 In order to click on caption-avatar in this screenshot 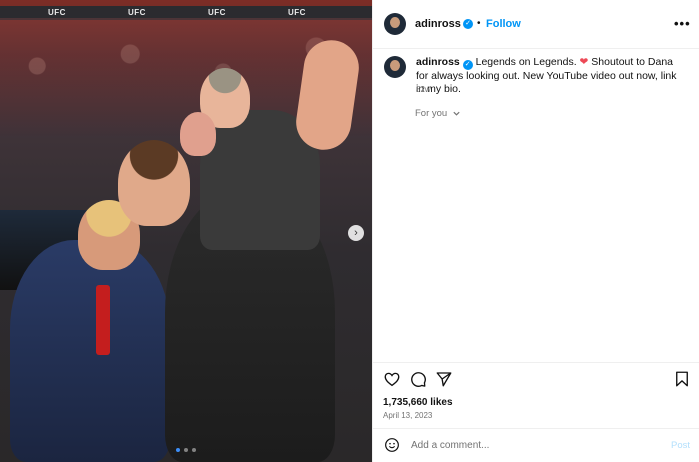, I will do `click(395, 67)`.